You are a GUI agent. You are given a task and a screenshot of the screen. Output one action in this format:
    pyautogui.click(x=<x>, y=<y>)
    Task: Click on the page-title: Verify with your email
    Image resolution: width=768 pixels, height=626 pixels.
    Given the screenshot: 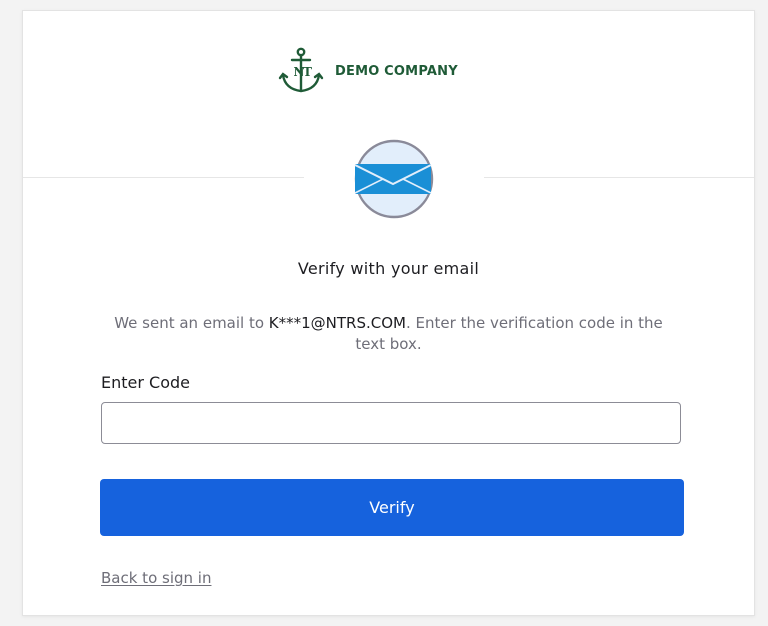 What is the action you would take?
    pyautogui.click(x=388, y=268)
    